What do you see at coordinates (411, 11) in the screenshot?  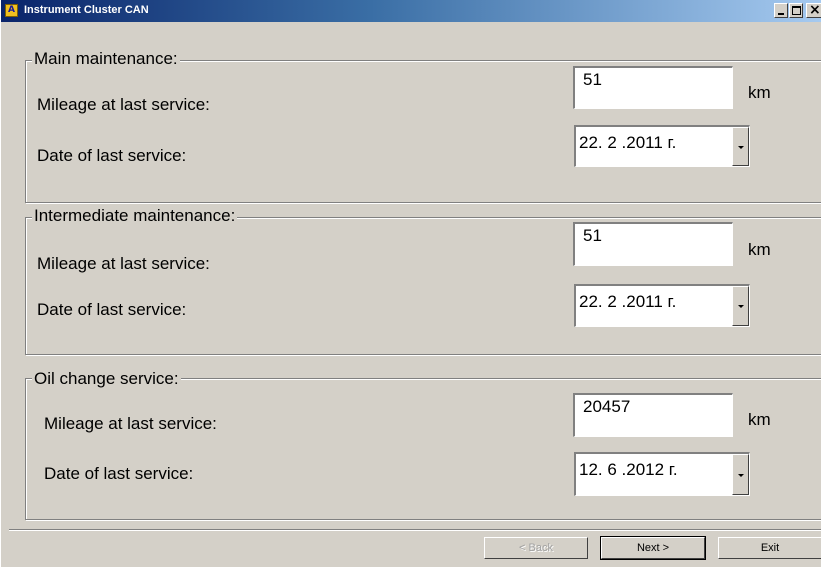 I see `title-bar: A Instrument Cluster CAN` at bounding box center [411, 11].